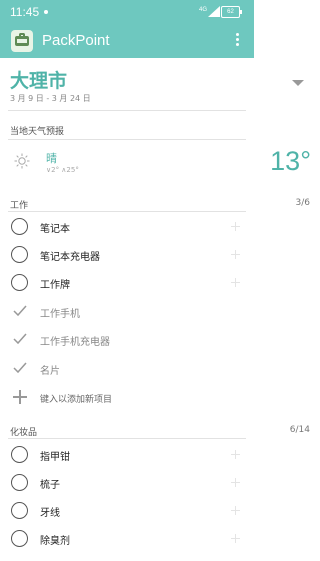 The image size is (320, 561). I want to click on add-icon, so click(20, 397).